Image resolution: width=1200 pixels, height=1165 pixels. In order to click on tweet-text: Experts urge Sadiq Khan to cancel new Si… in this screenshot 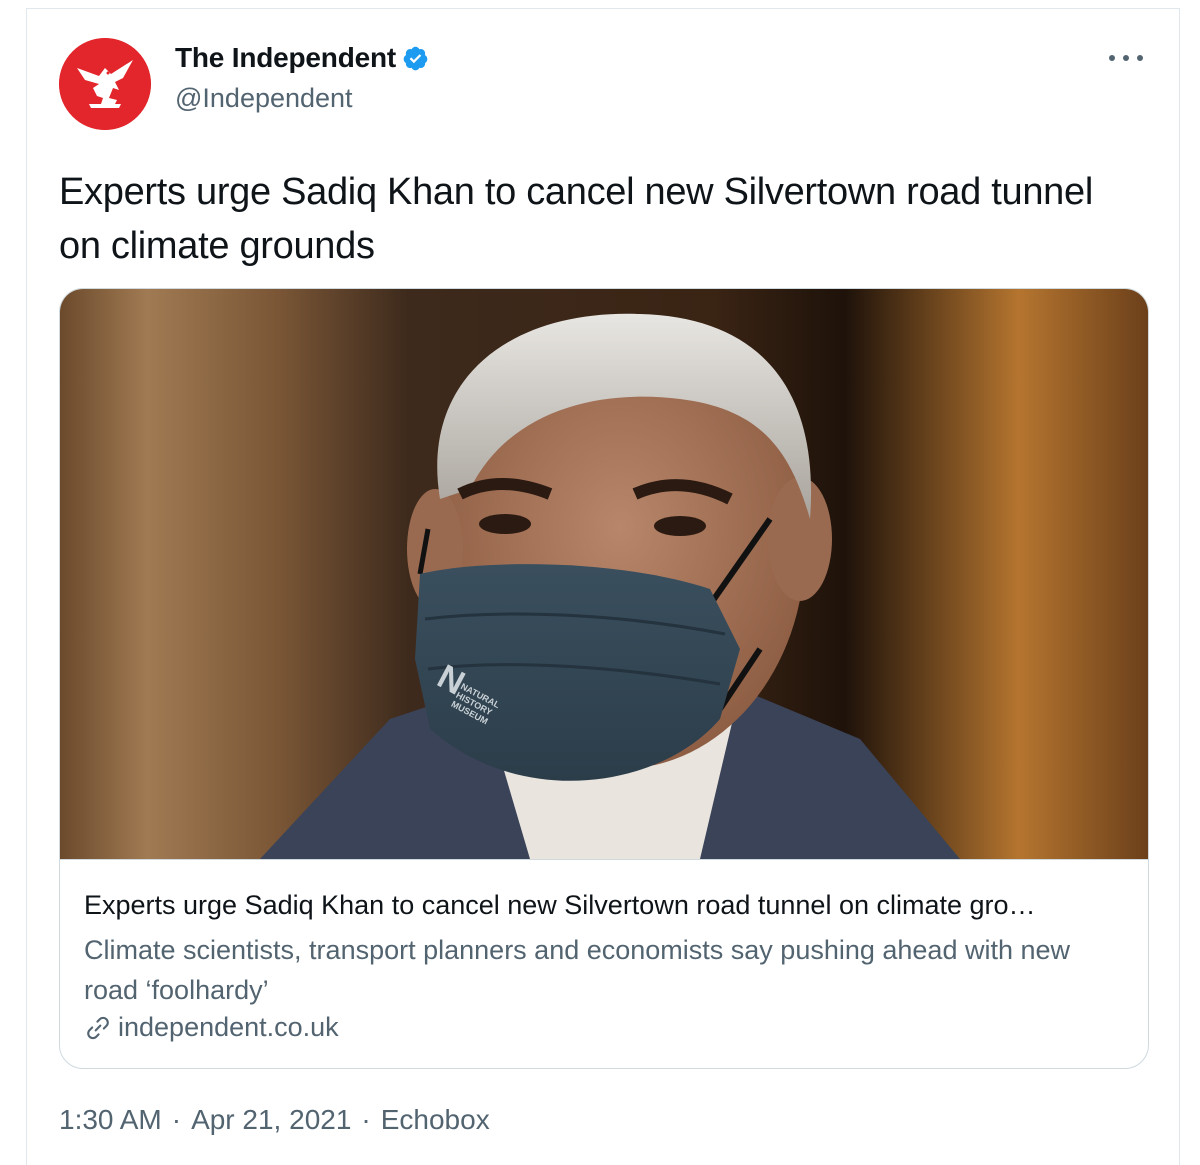, I will do `click(576, 219)`.